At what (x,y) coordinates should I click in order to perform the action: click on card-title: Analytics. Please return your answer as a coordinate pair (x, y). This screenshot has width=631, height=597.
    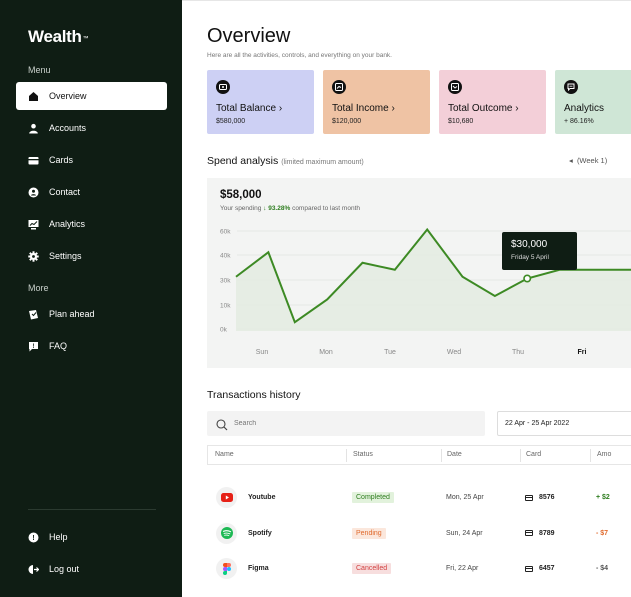
    Looking at the image, I should click on (584, 108).